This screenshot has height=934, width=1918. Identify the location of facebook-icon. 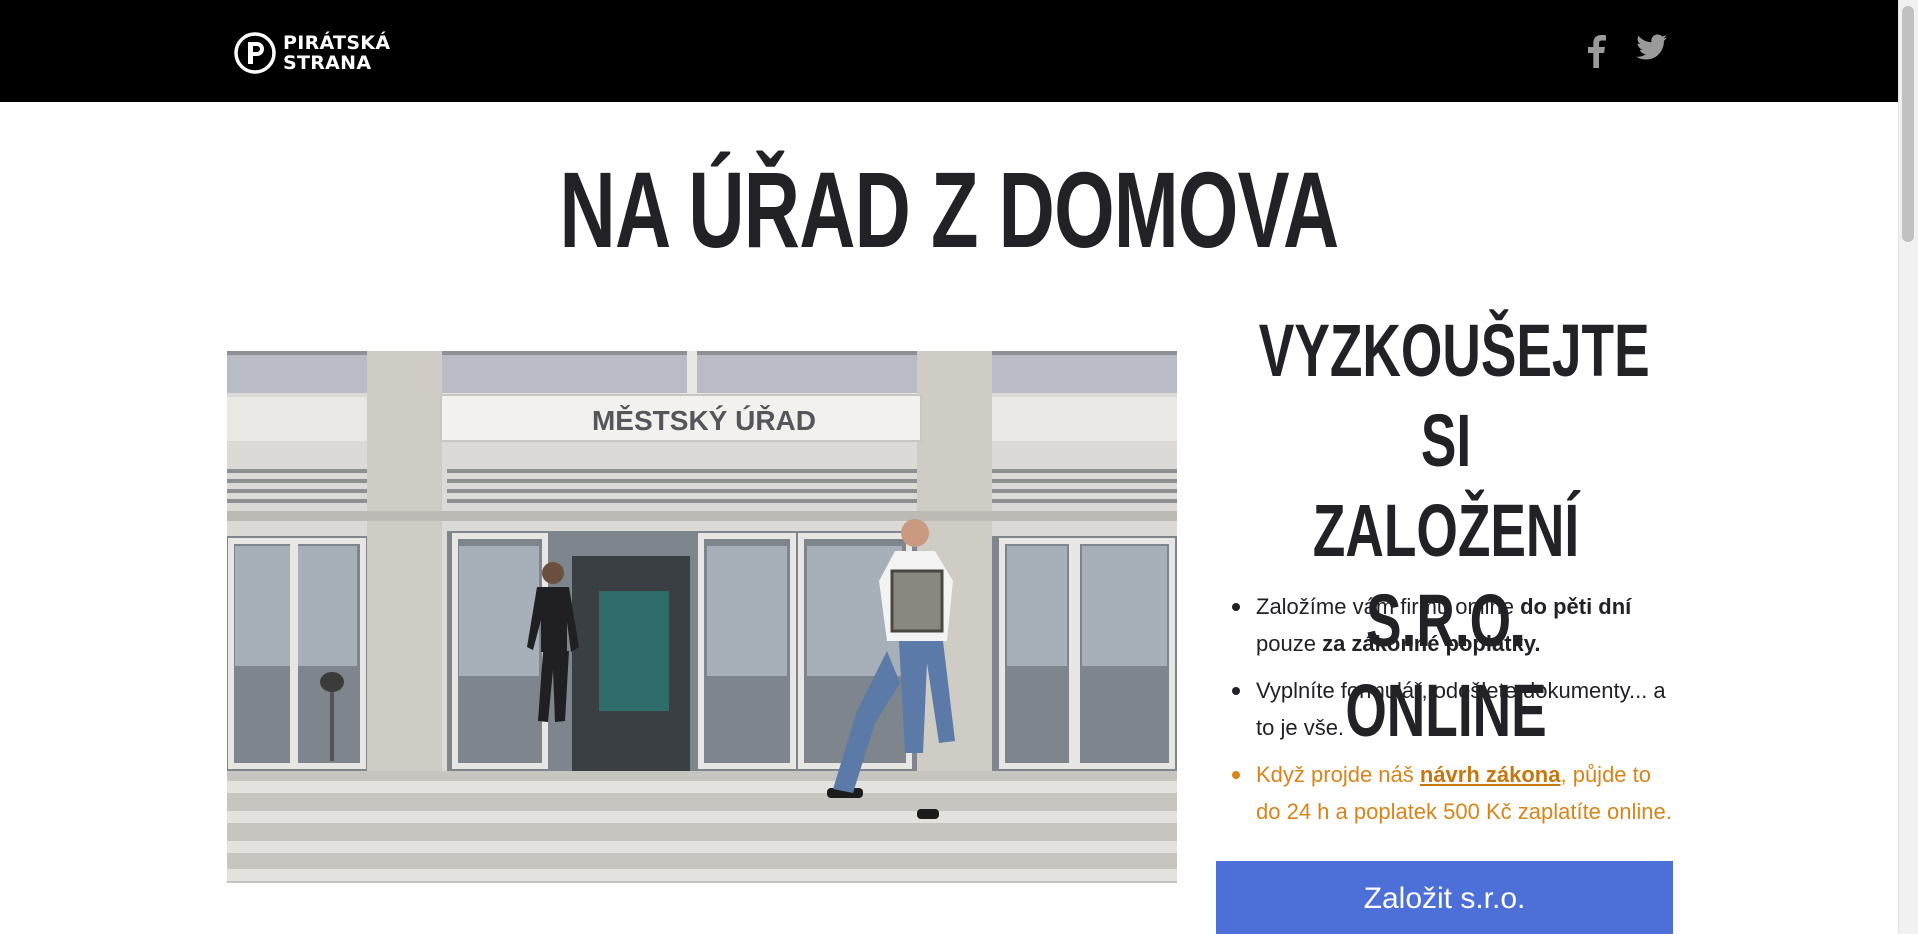
(1597, 51).